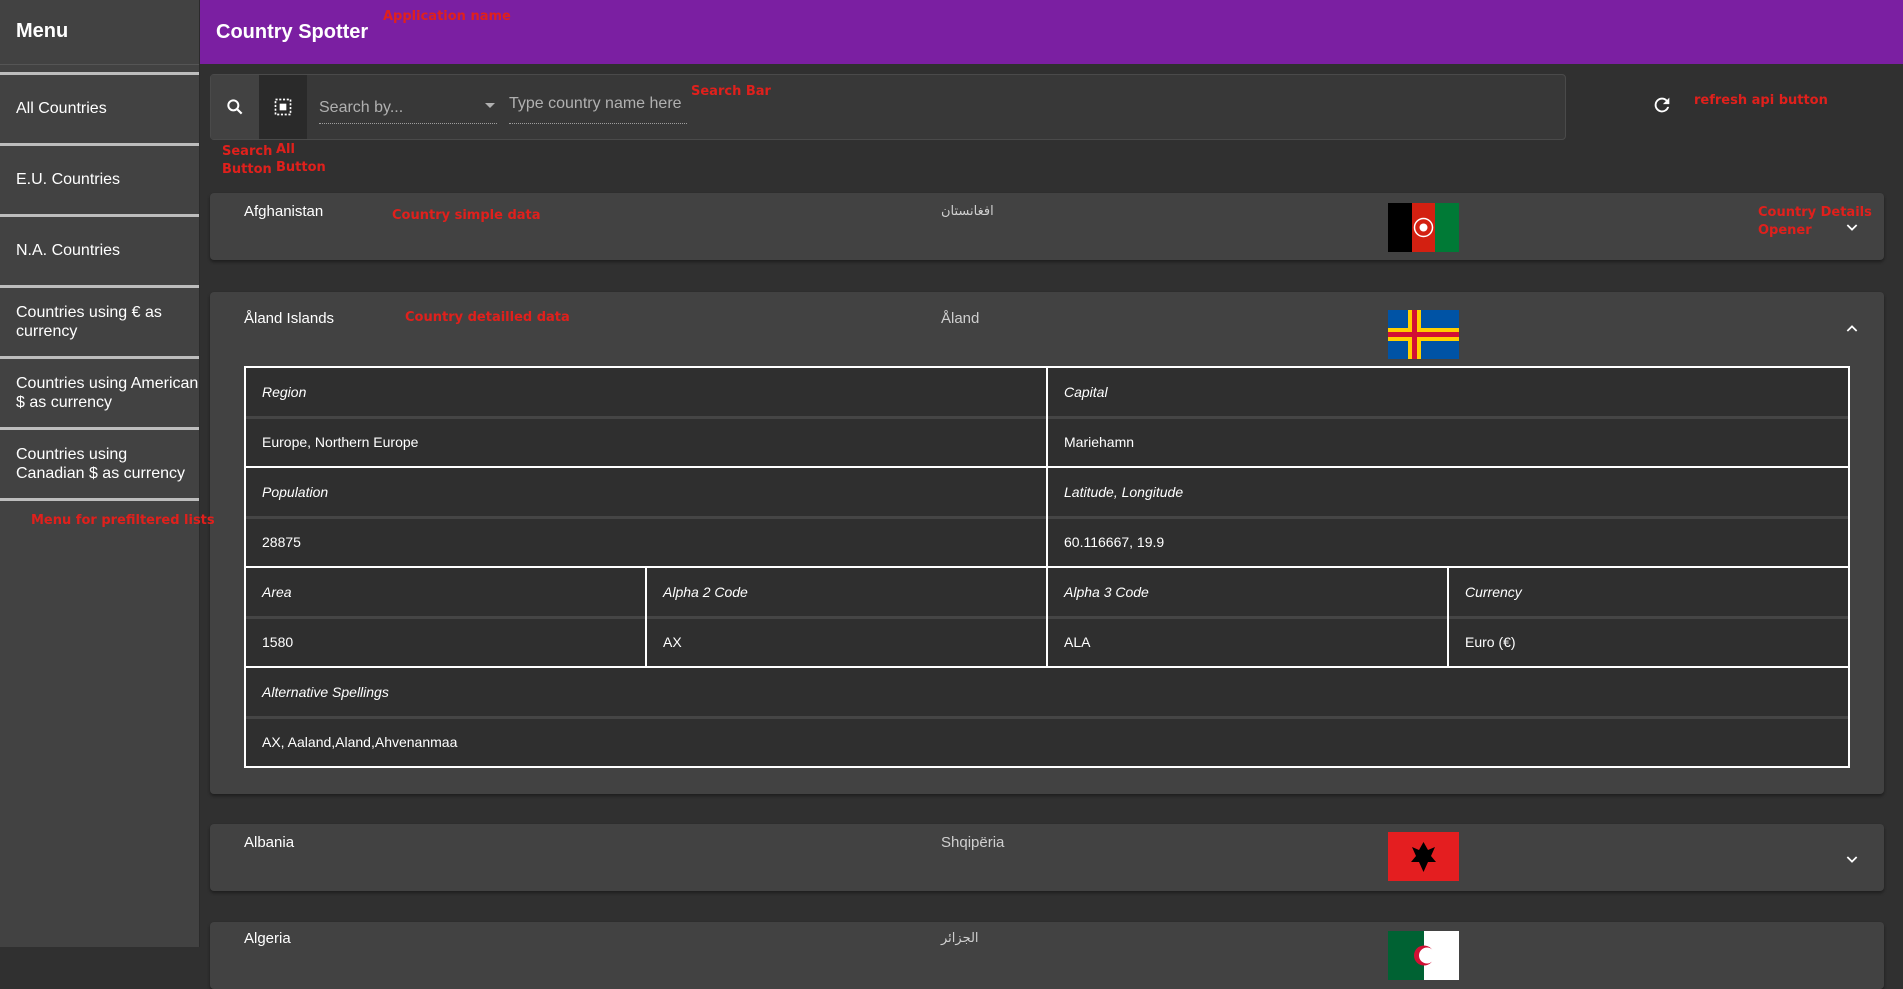 This screenshot has width=1903, height=989. What do you see at coordinates (646, 493) in the screenshot?
I see `population-label: Population` at bounding box center [646, 493].